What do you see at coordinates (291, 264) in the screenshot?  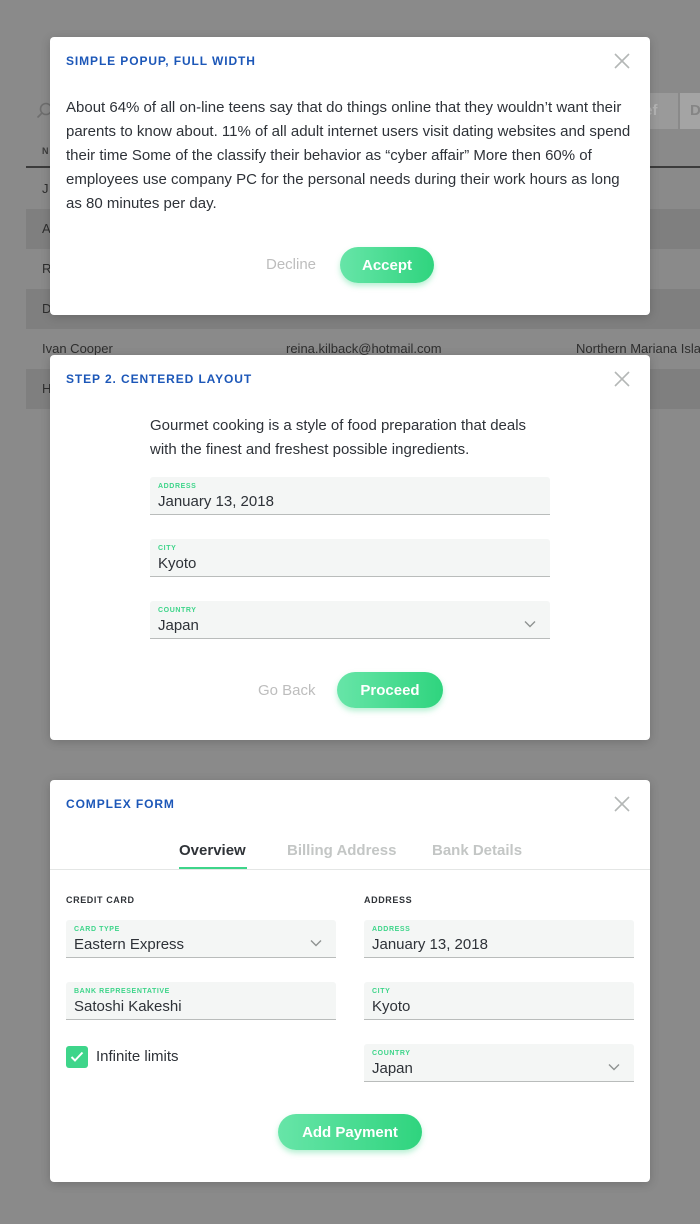 I see `decline-button: Decline` at bounding box center [291, 264].